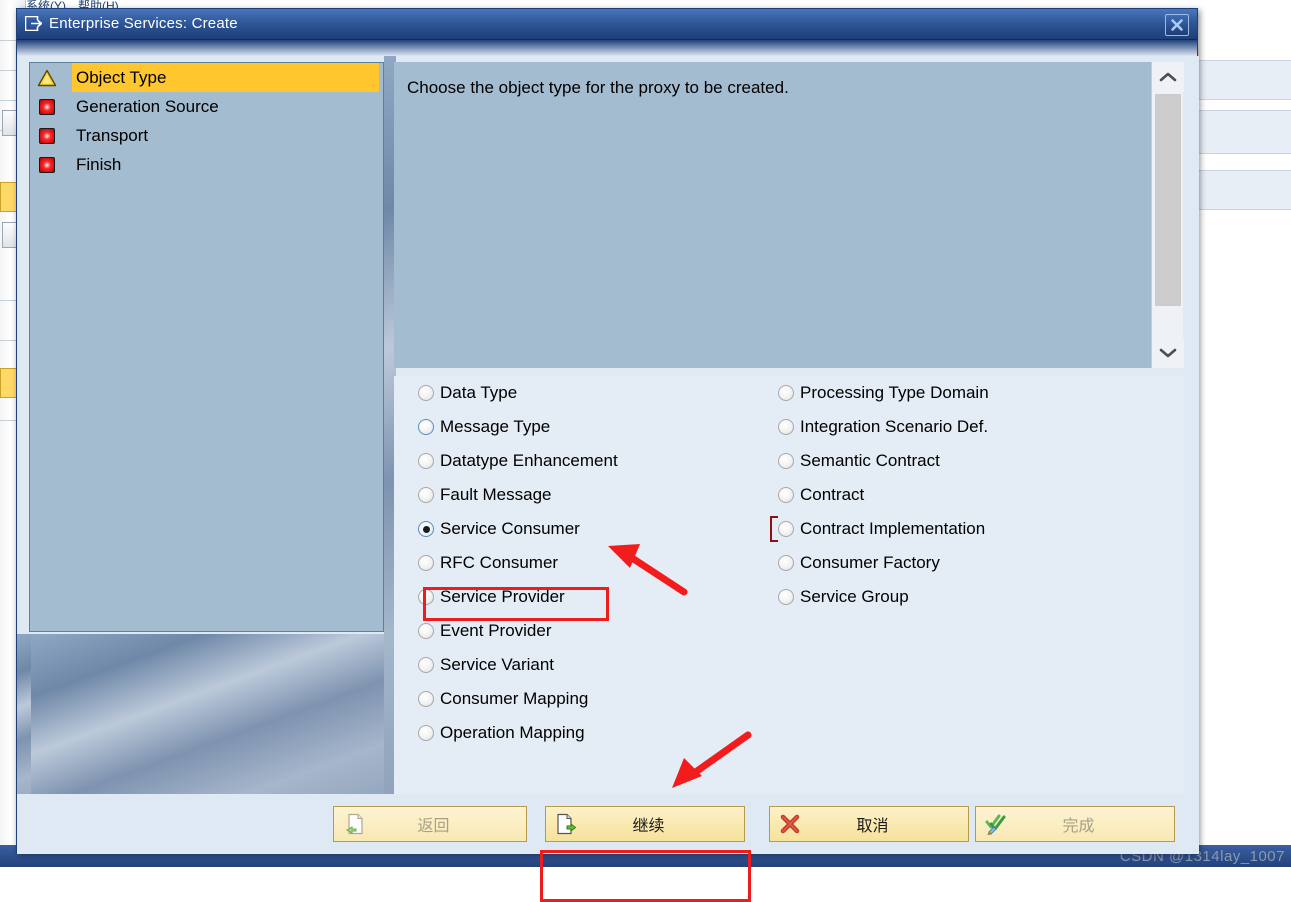  Describe the element at coordinates (514, 699) in the screenshot. I see `radio-label: Consumer Mapping` at that location.